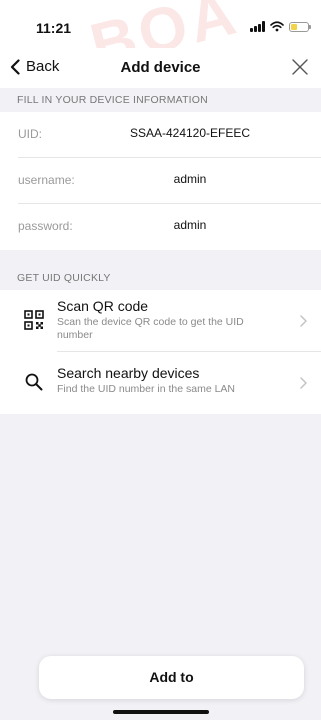 The width and height of the screenshot is (321, 720). Describe the element at coordinates (300, 67) in the screenshot. I see `close-icon` at that location.